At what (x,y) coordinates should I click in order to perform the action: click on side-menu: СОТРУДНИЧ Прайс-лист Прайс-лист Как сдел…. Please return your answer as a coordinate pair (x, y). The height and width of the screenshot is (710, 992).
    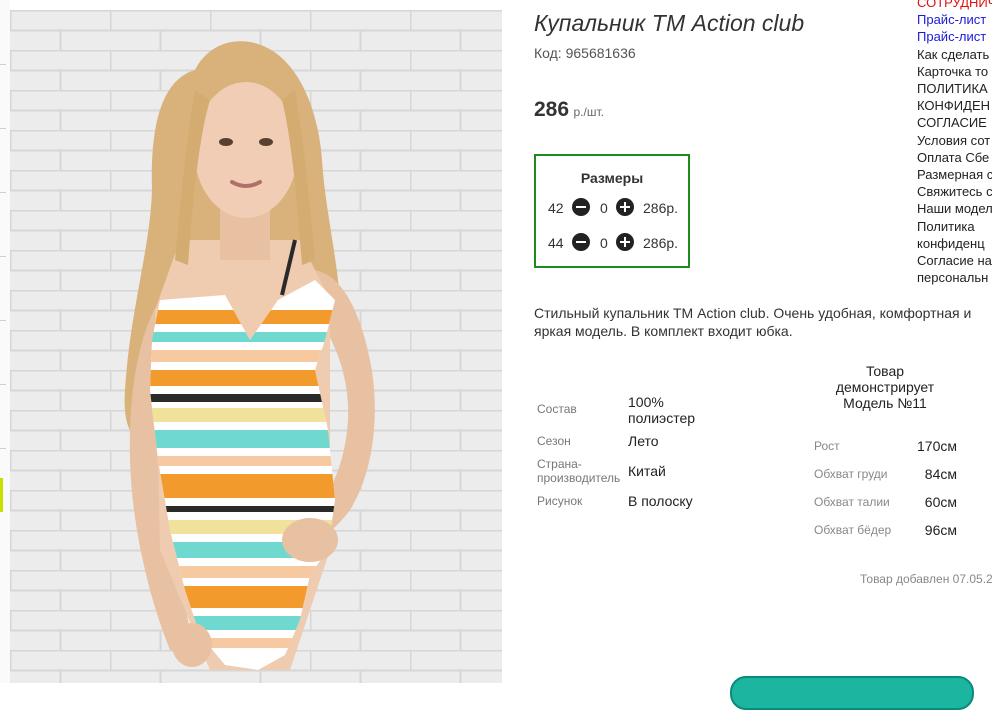
    Looking at the image, I should click on (954, 143).